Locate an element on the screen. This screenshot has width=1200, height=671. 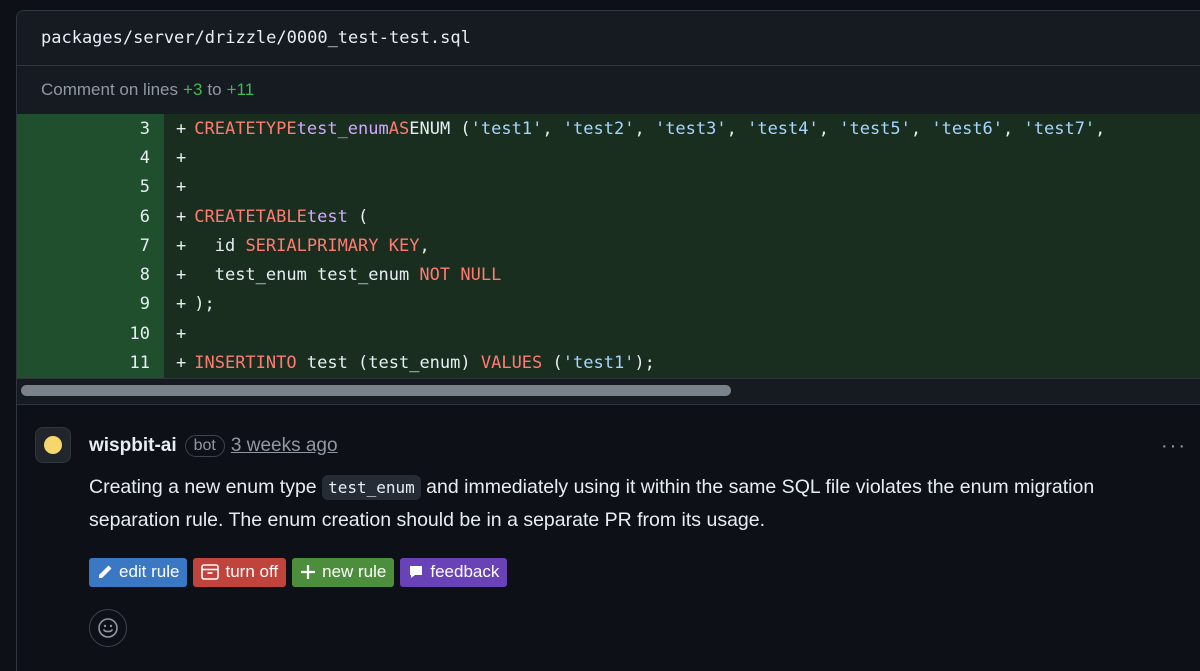
code-line: 4 + is located at coordinates (608, 158).